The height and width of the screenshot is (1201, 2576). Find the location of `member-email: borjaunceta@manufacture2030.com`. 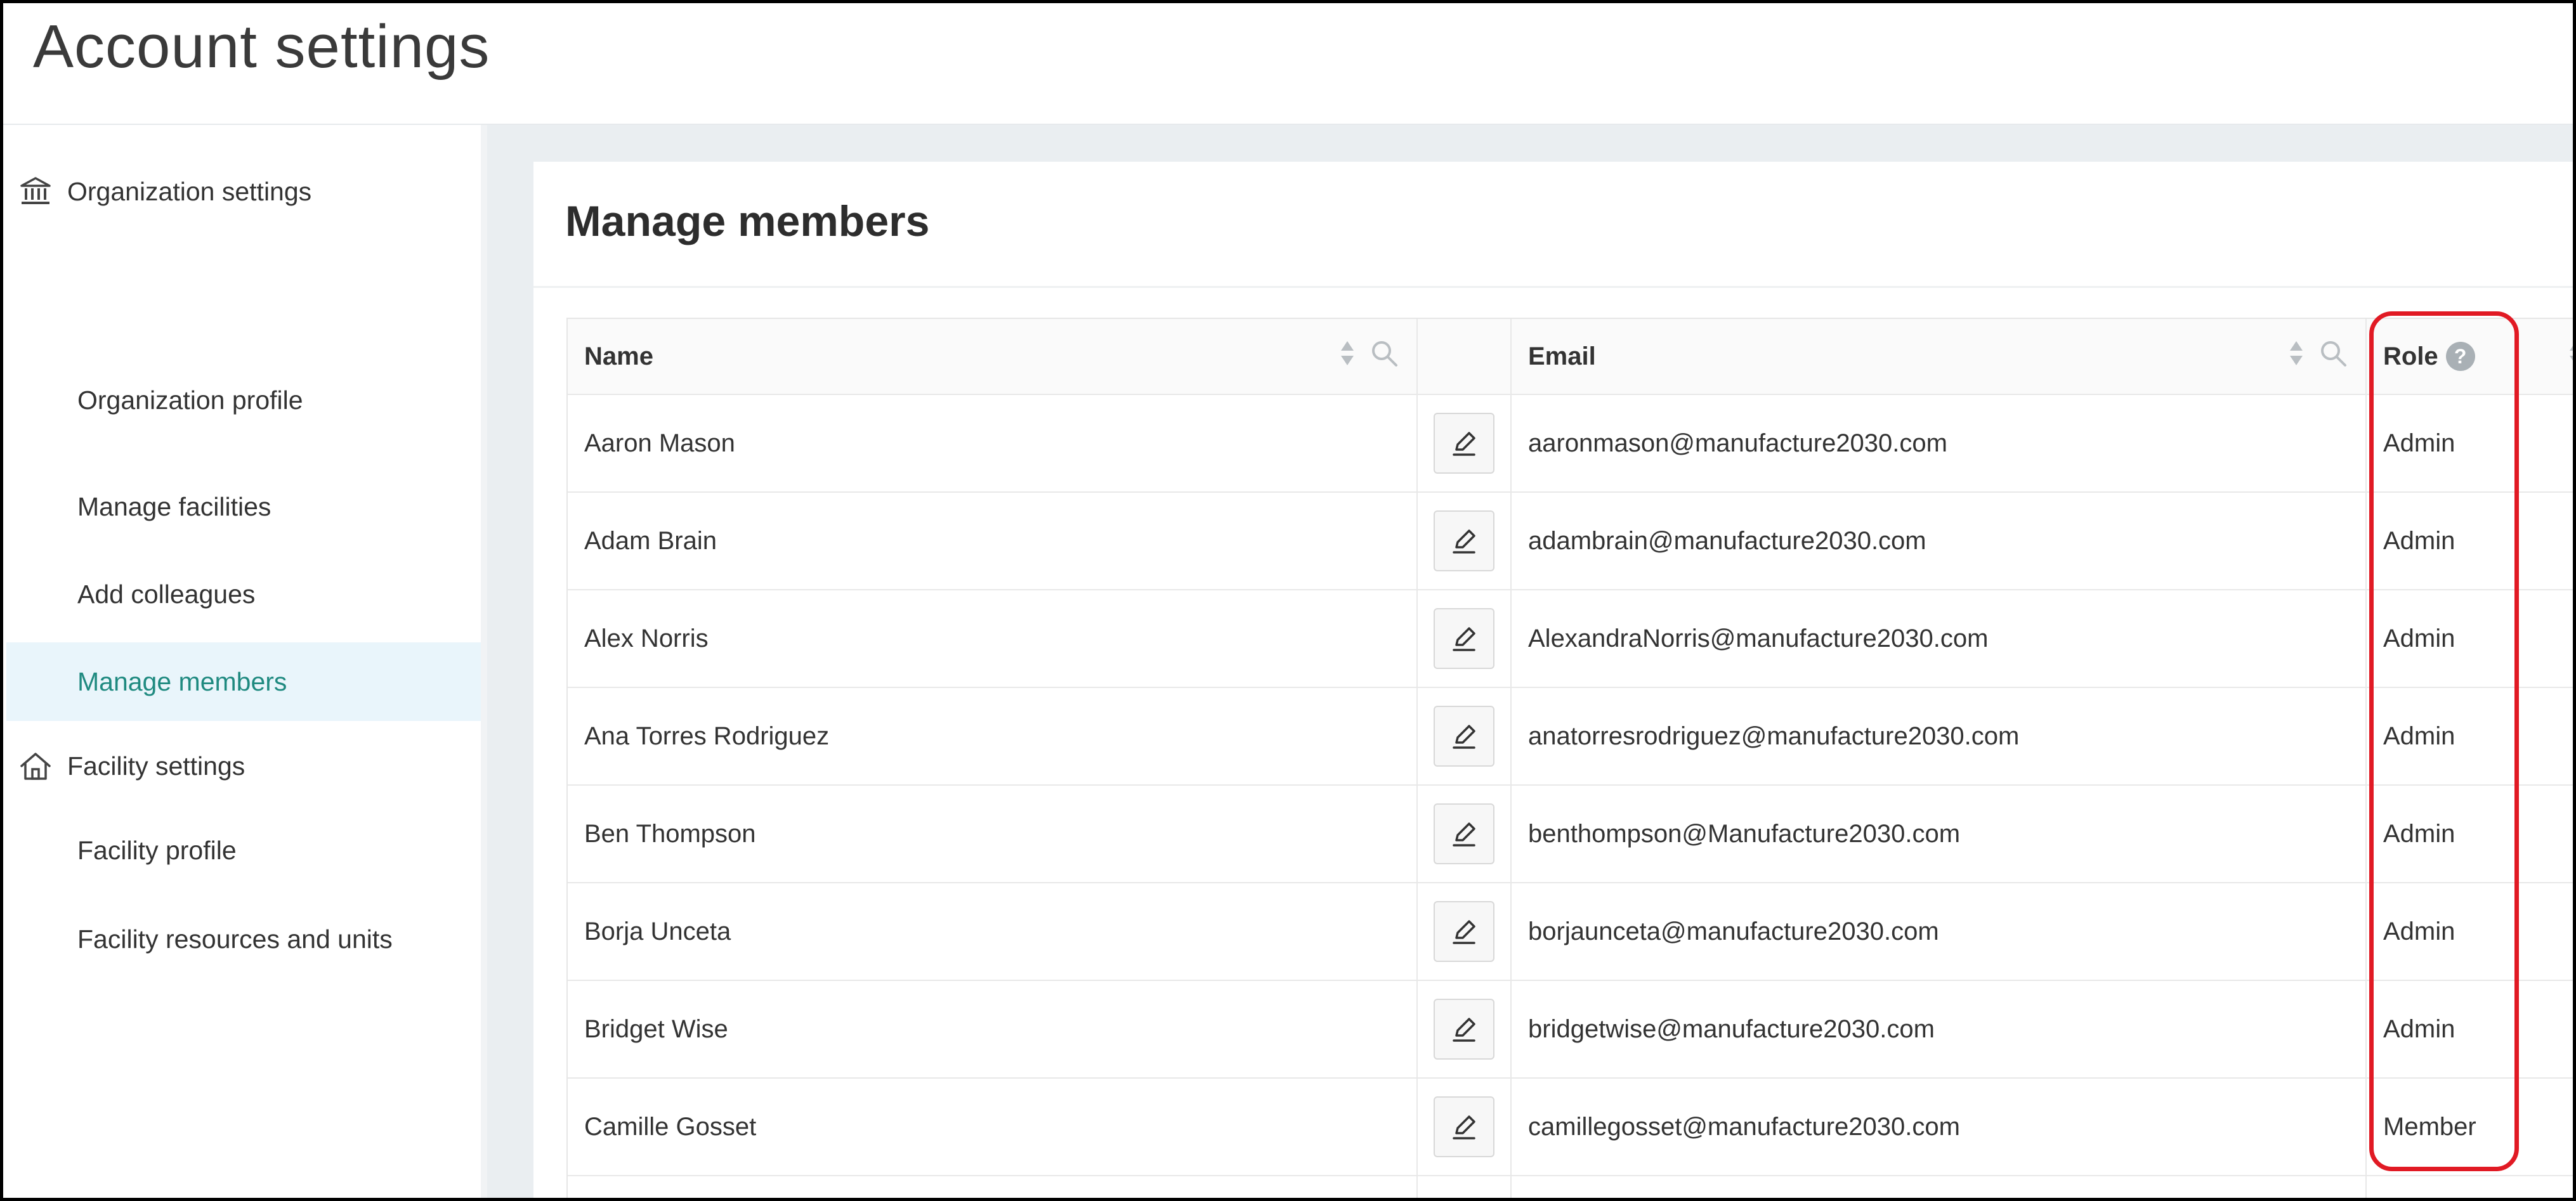

member-email: borjaunceta@manufacture2030.com is located at coordinates (1940, 931).